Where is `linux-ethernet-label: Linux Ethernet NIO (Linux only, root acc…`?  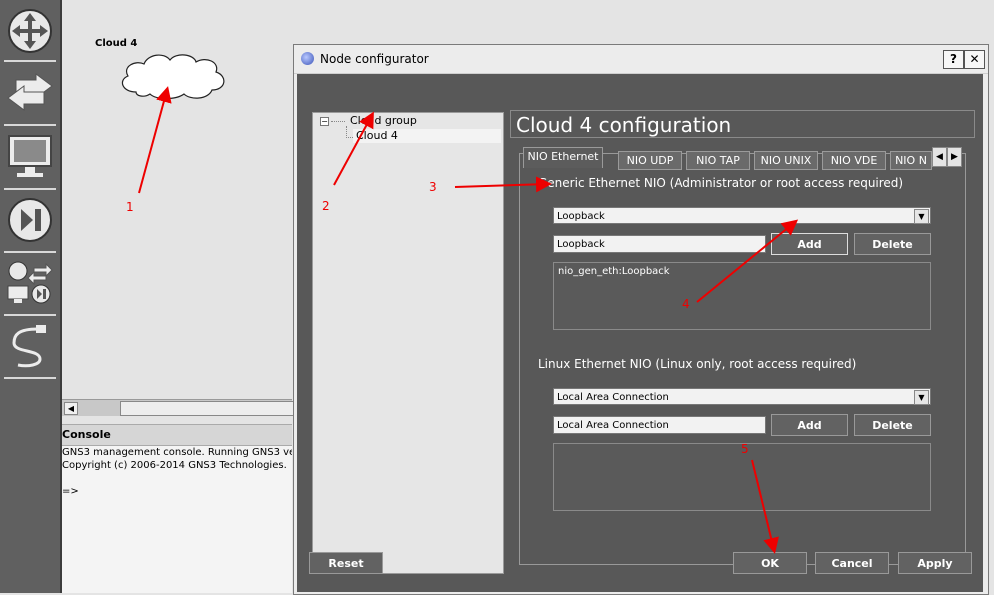
linux-ethernet-label: Linux Ethernet NIO (Linux only, root acc… is located at coordinates (697, 364).